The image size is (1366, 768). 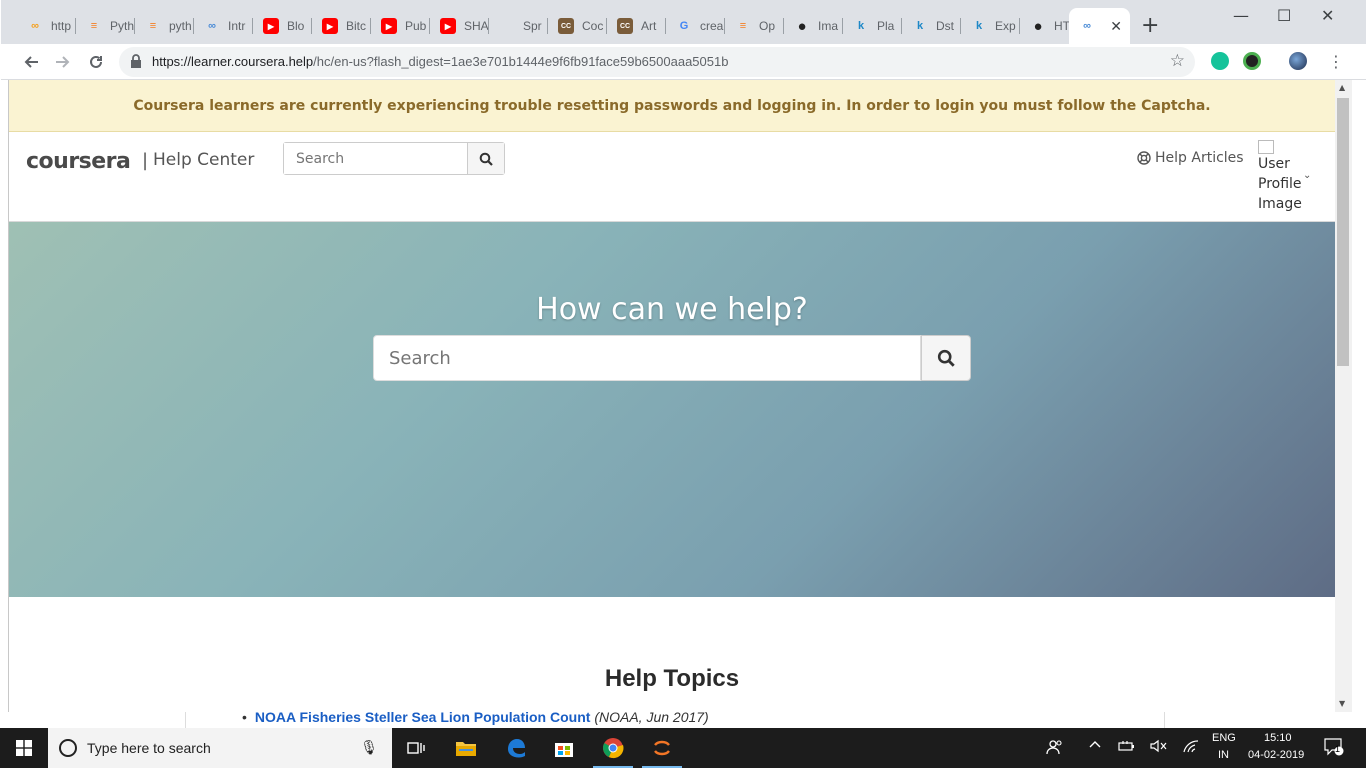 I want to click on maximize-button: ☐, so click(x=1284, y=15).